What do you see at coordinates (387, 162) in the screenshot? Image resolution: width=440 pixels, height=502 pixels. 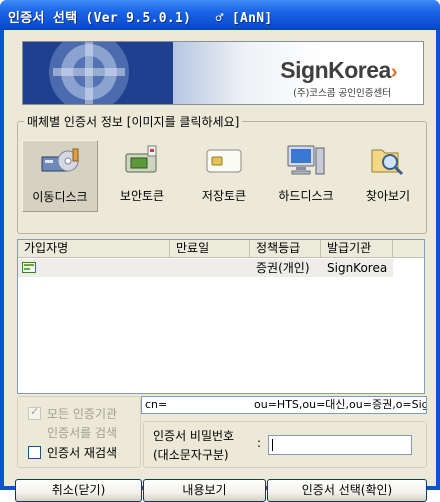 I see `browse-icon` at bounding box center [387, 162].